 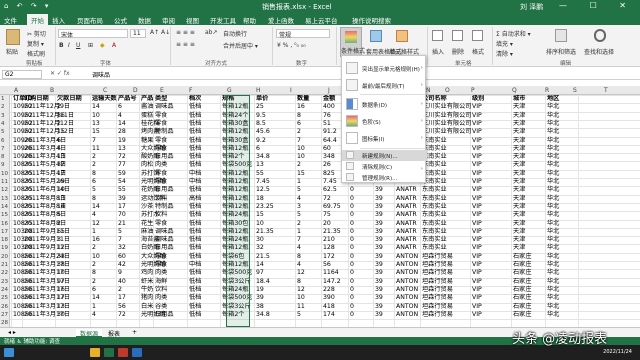 I want to click on menu-clear-rules: 清除规则(C) ›, so click(x=384, y=166).